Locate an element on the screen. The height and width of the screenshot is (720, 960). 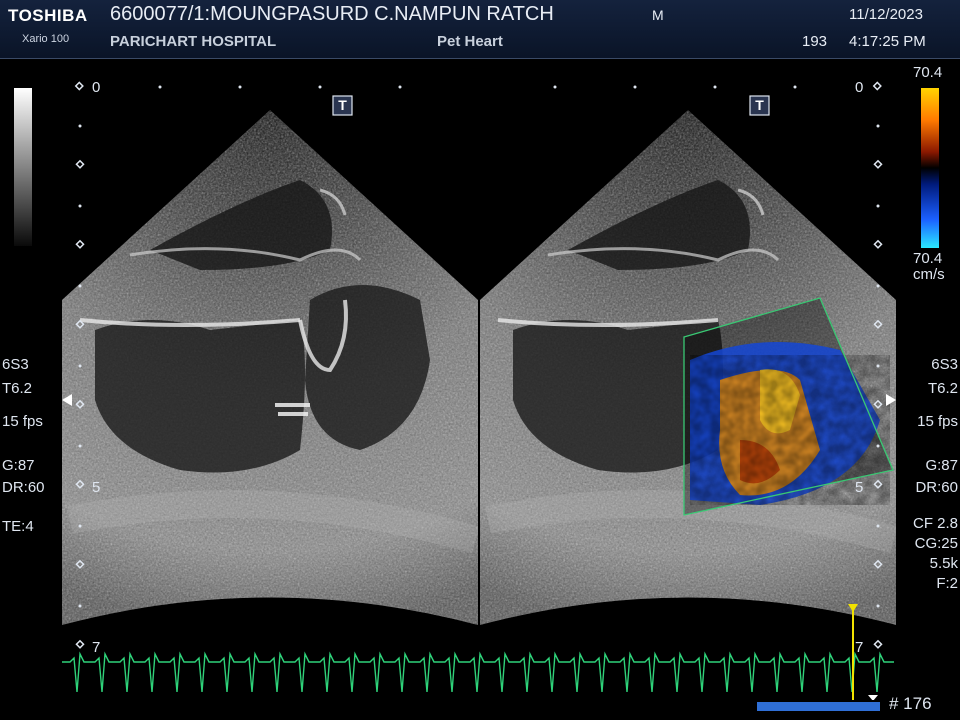
model-name: Xario 100 is located at coordinates (46, 39).